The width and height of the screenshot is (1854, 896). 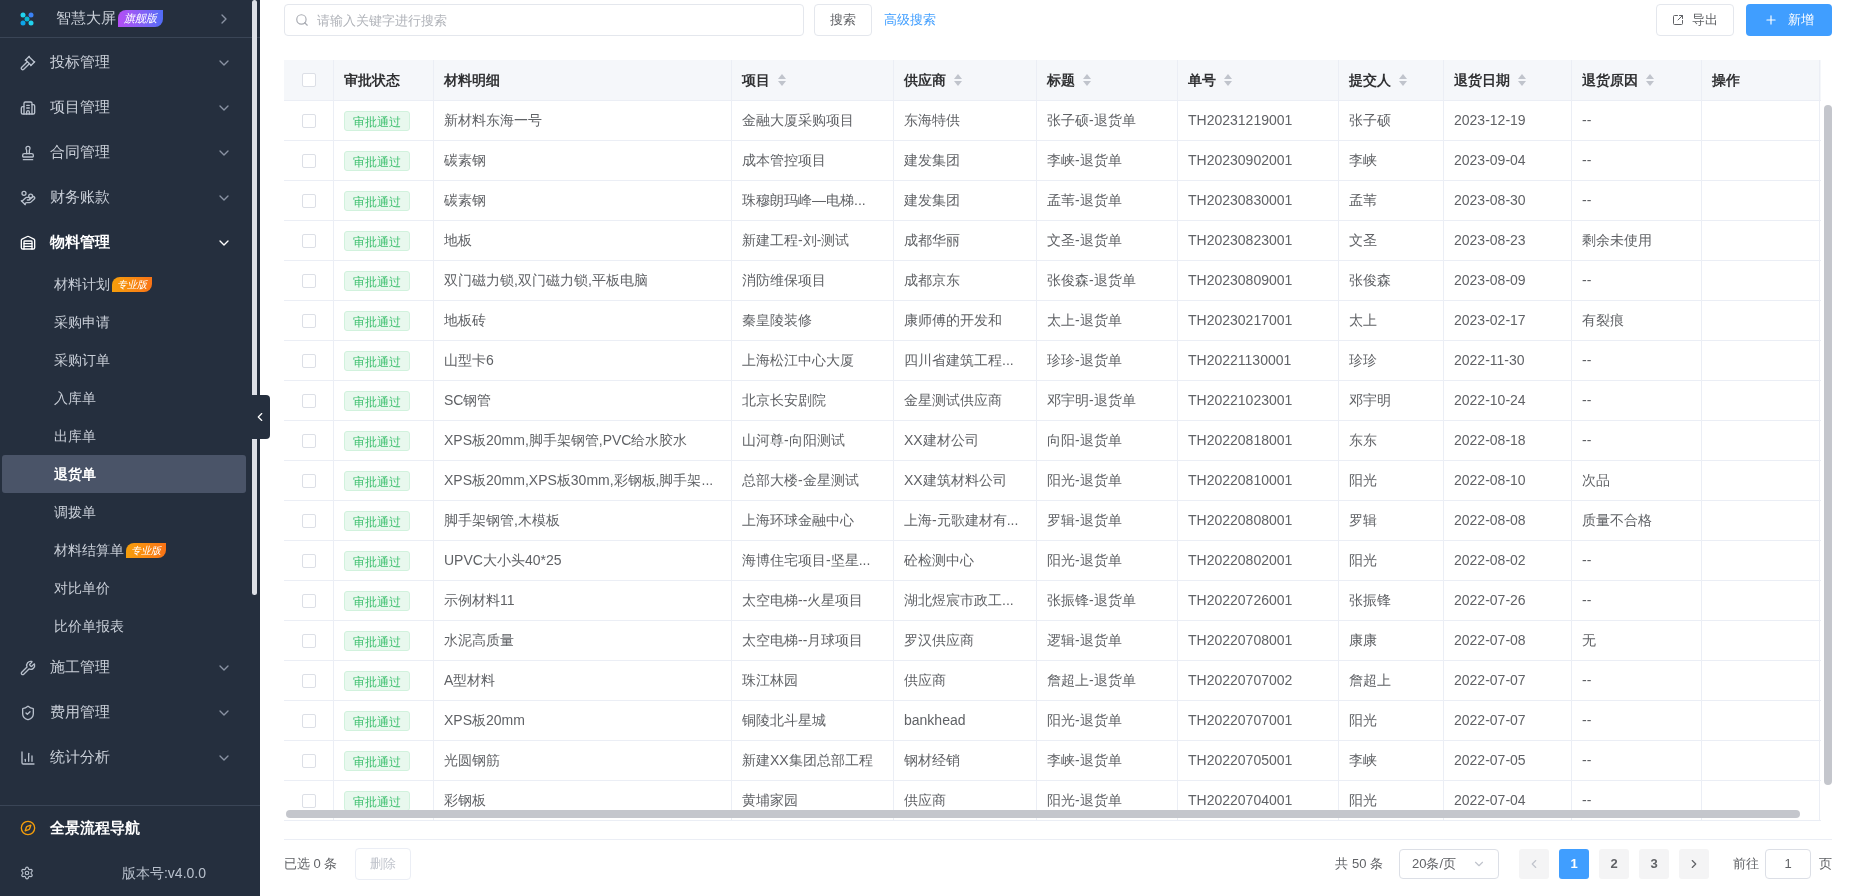 I want to click on menu-group: 施工管理, so click(x=130, y=667).